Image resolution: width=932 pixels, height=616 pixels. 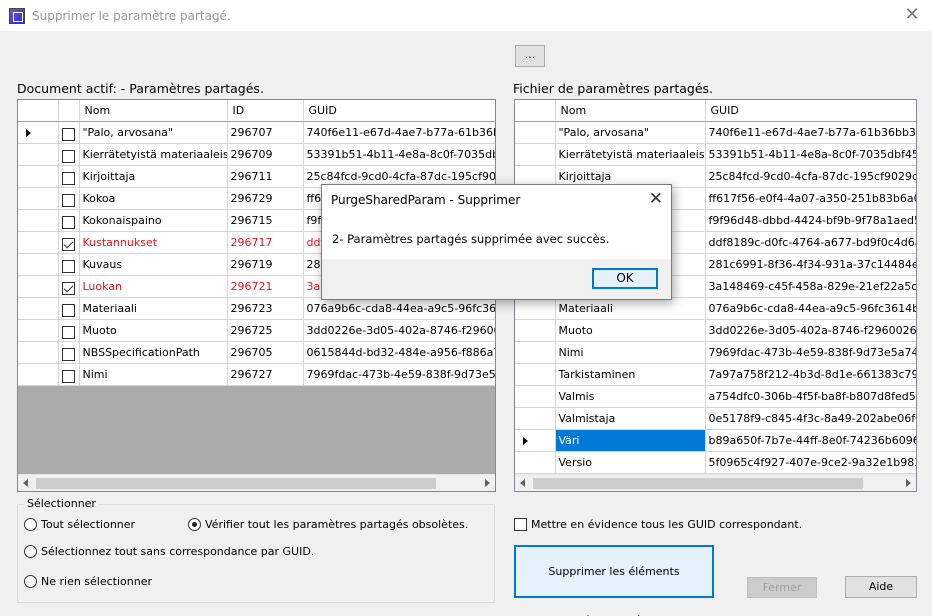 What do you see at coordinates (630, 440) in the screenshot?
I see `cell-name: Väri` at bounding box center [630, 440].